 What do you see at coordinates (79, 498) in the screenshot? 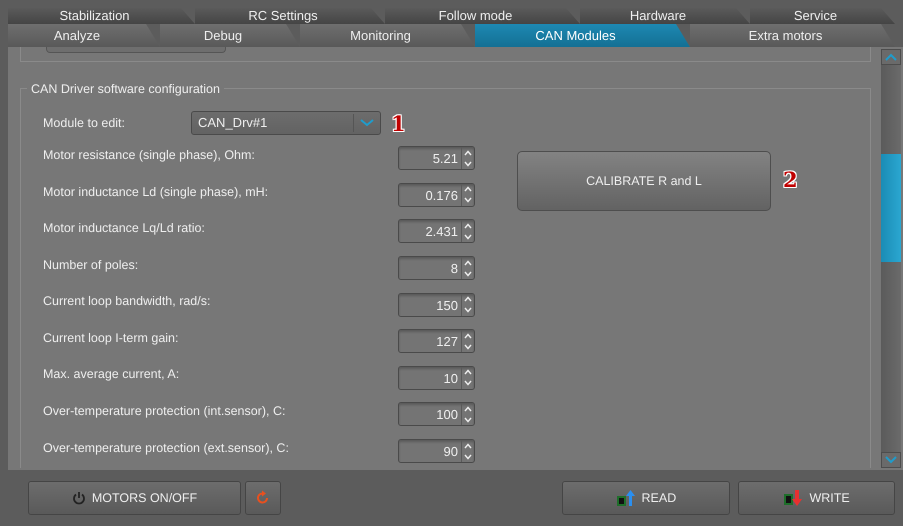
I see `power-icon` at bounding box center [79, 498].